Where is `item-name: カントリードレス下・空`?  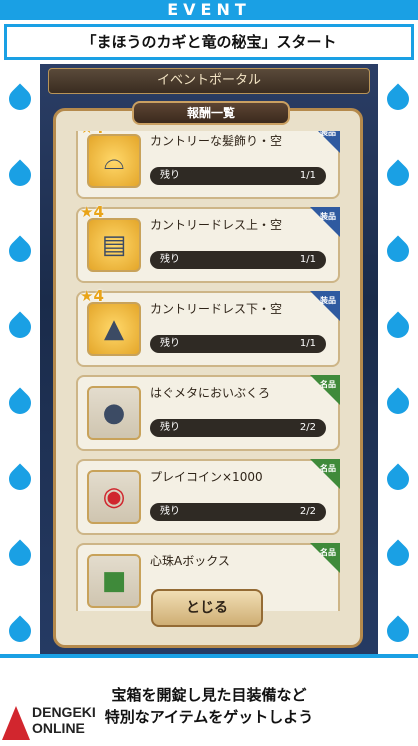 item-name: カントリードレス下・空 is located at coordinates (216, 309).